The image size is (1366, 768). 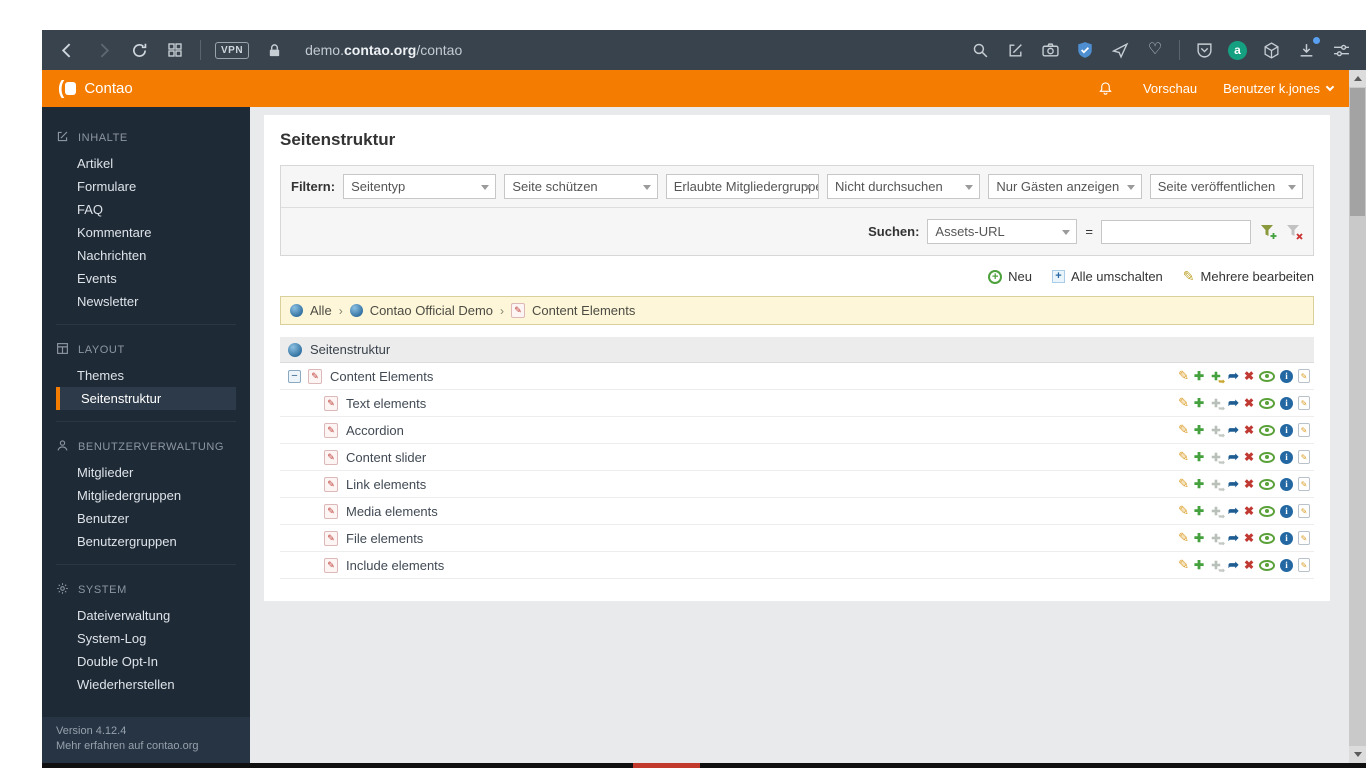 What do you see at coordinates (1248, 276) in the screenshot?
I see `mehrere-bearbeiten-button: ✎ Mehrere bearbeiten` at bounding box center [1248, 276].